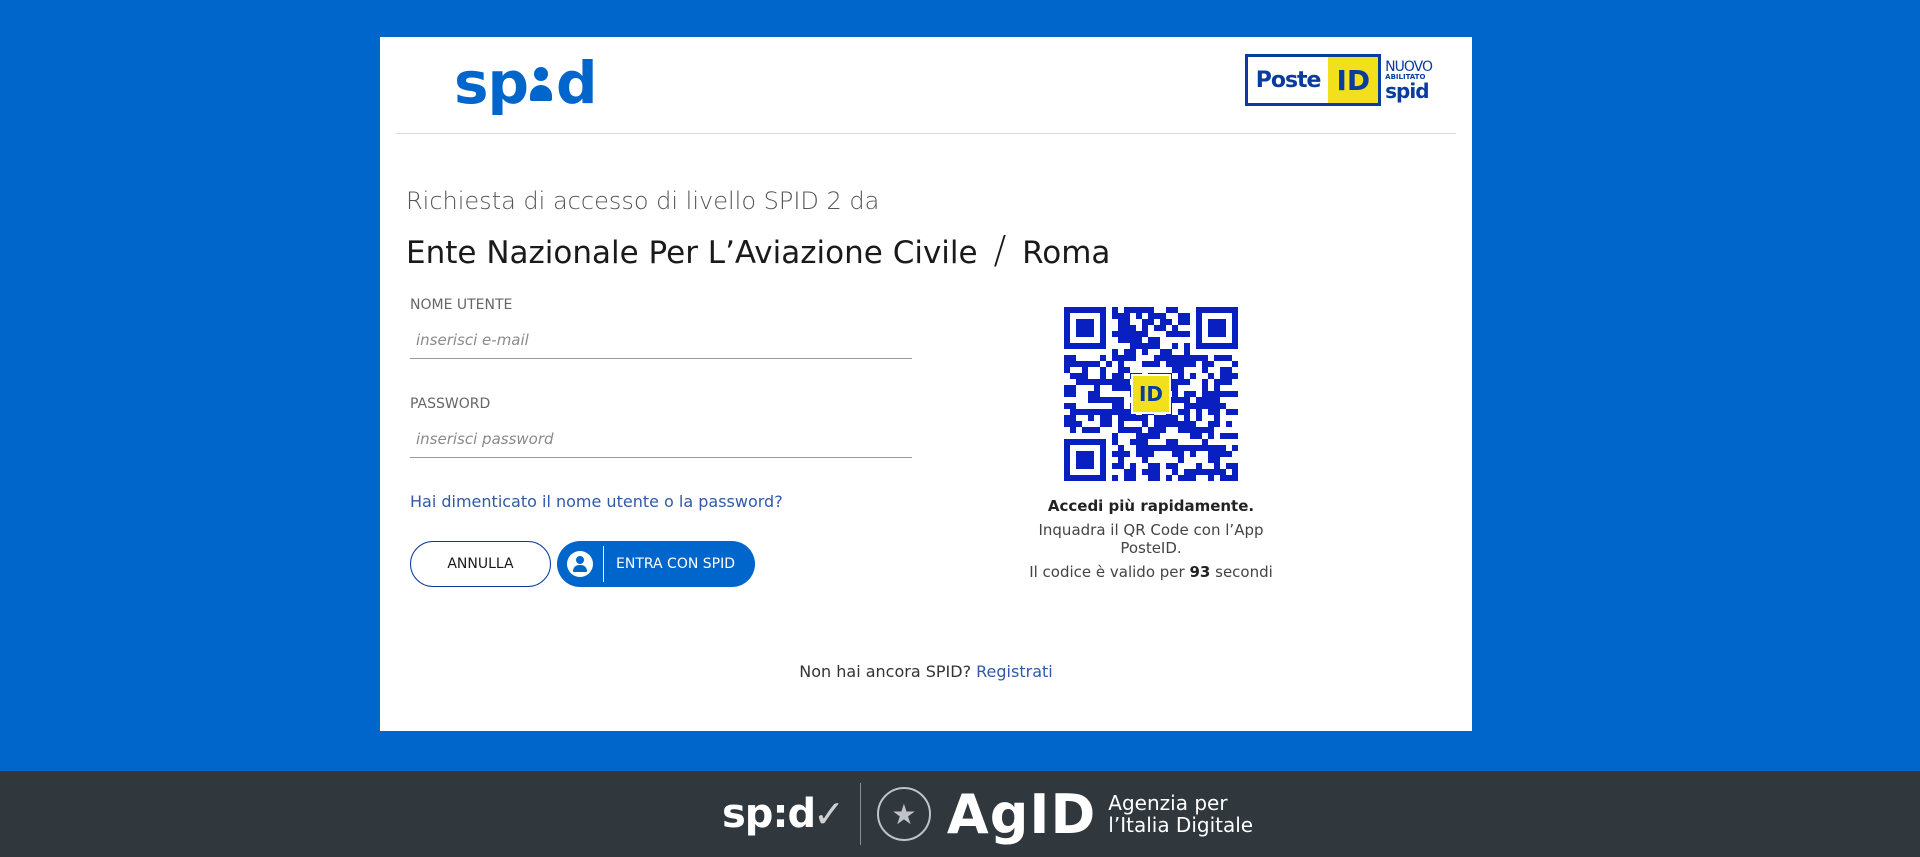 The height and width of the screenshot is (857, 1920). I want to click on username-label: NOME UTENTE, so click(461, 305).